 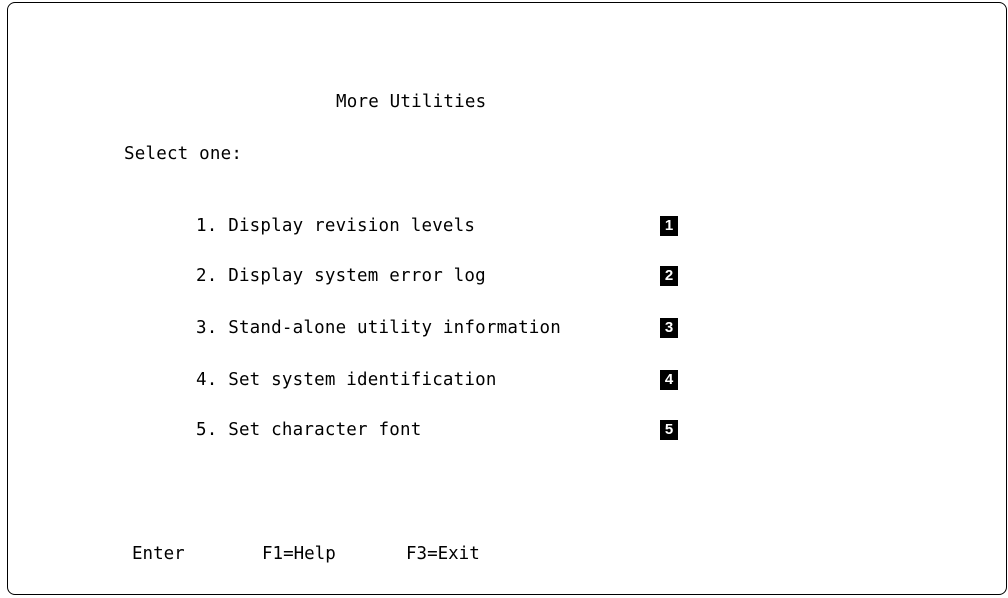 I want to click on menu-item-stand-alone-utility-information: 3. Stand-alone utility information 3, so click(x=437, y=328).